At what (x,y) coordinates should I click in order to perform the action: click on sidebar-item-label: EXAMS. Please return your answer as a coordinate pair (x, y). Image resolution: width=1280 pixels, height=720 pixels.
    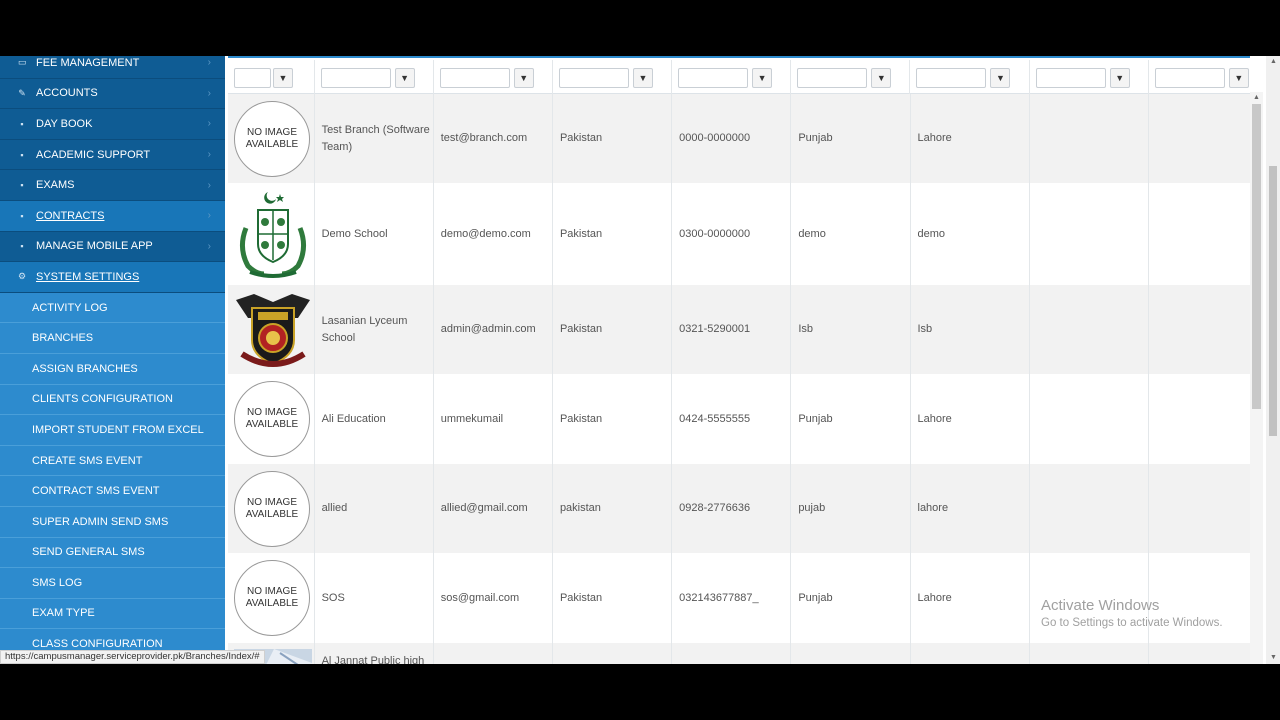
    Looking at the image, I should click on (55, 185).